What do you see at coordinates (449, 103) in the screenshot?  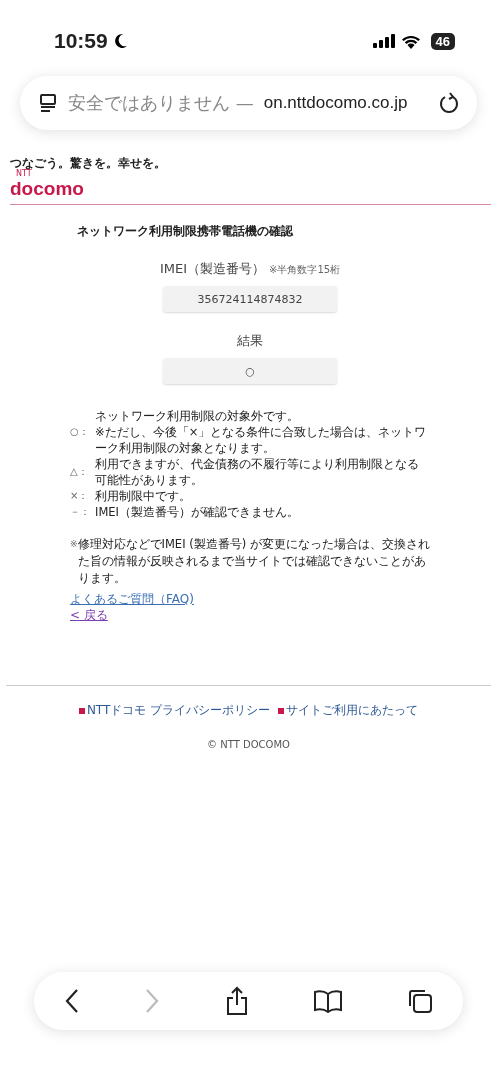 I see `reload-icon` at bounding box center [449, 103].